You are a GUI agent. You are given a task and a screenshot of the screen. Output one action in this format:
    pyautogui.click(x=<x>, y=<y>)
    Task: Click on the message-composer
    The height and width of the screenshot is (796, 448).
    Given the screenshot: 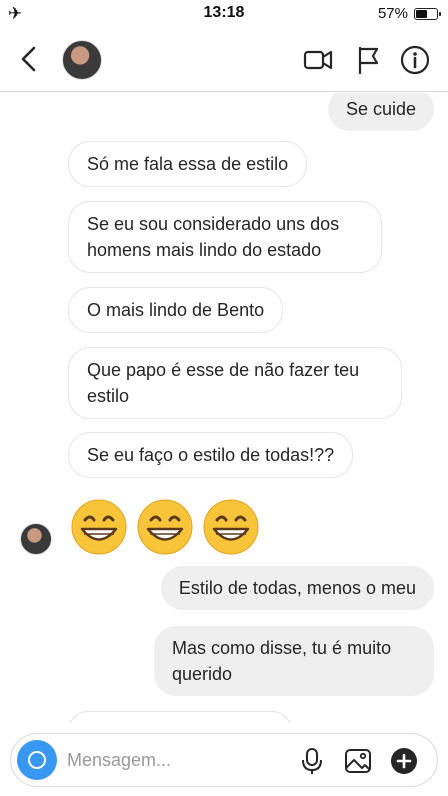 What is the action you would take?
    pyautogui.click(x=224, y=760)
    